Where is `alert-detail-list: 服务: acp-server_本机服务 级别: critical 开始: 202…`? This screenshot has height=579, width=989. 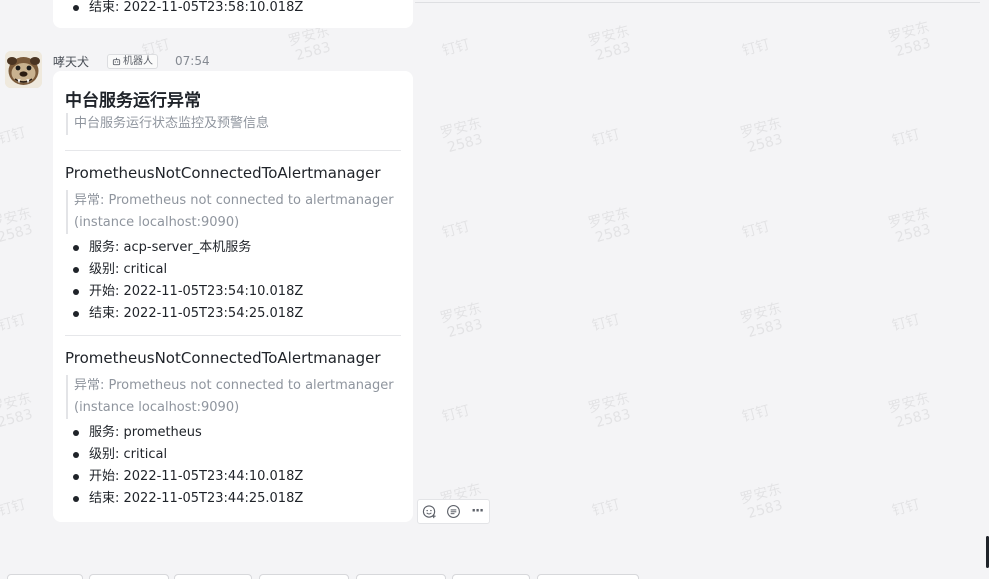 alert-detail-list: 服务: acp-server_本机服务 级别: critical 开始: 202… is located at coordinates (188, 281).